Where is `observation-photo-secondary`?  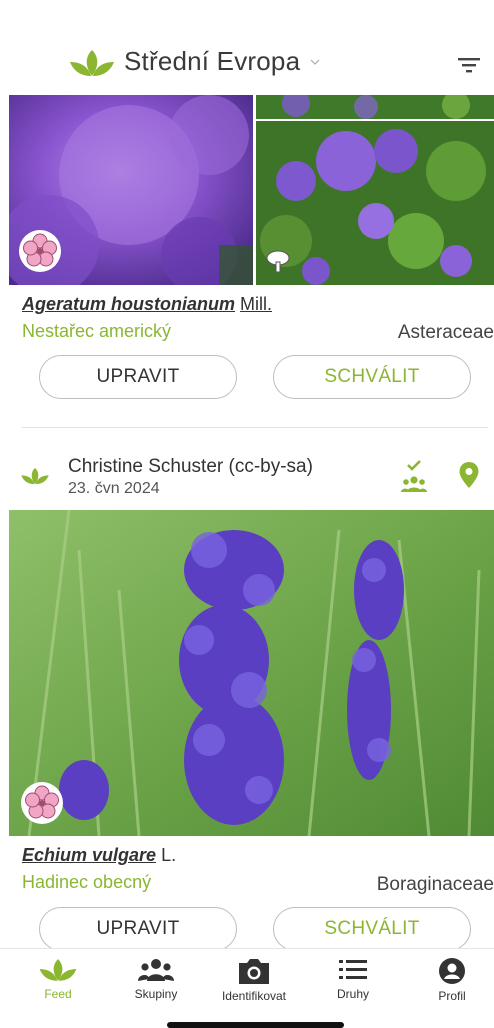 observation-photo-secondary is located at coordinates (375, 107).